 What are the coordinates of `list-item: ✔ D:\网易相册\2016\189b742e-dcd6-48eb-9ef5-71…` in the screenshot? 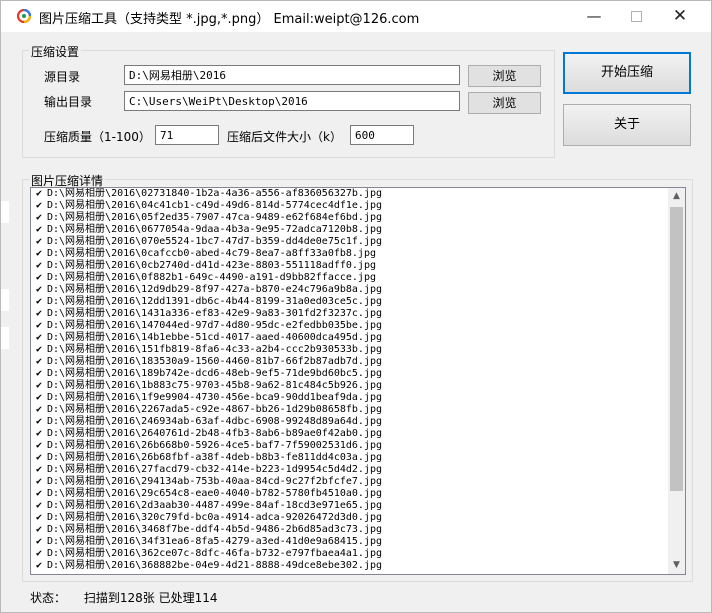 It's located at (349, 374).